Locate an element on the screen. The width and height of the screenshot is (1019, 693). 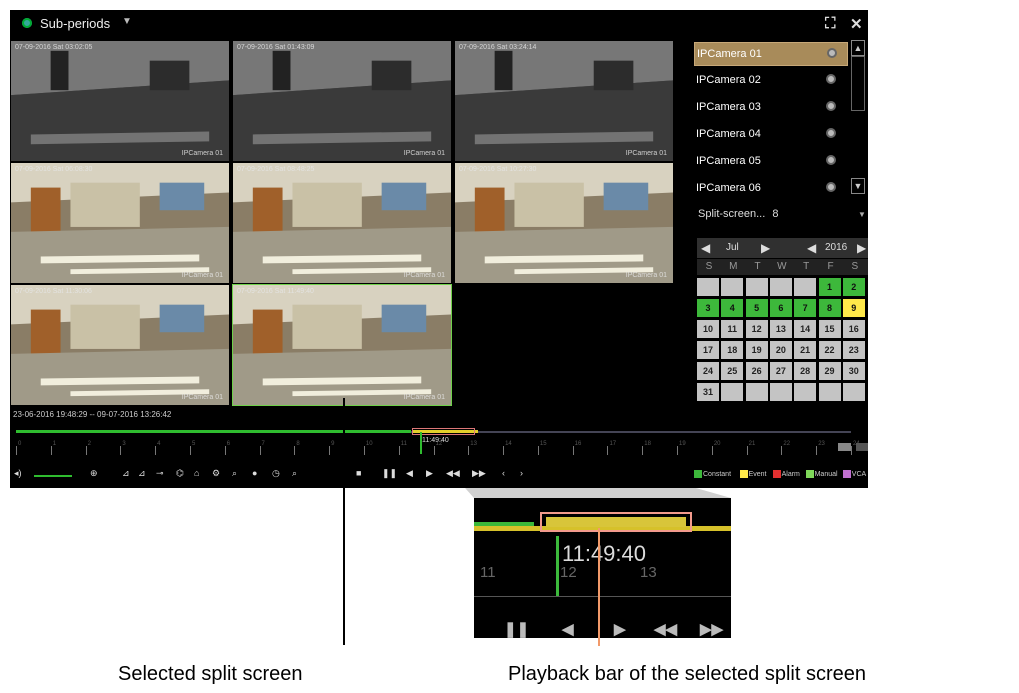
custom-tag-icon: ⌂ is located at coordinates (196, 473).